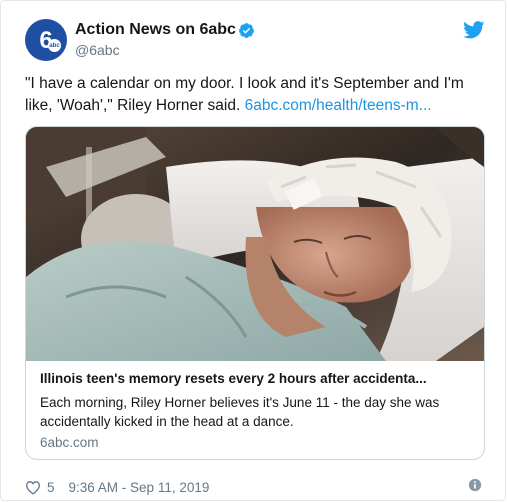  What do you see at coordinates (139, 487) in the screenshot?
I see `timestamp: 9:36 AM - Sep 11, 2019` at bounding box center [139, 487].